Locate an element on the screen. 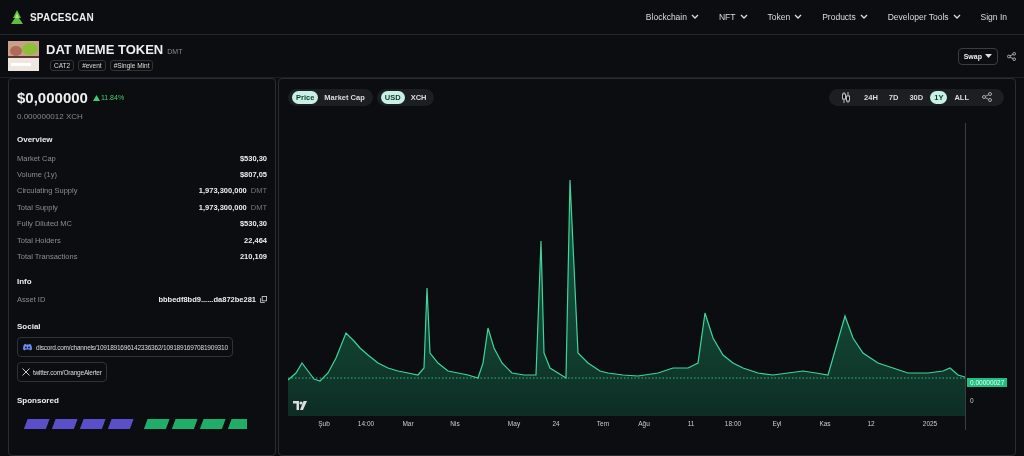  nav-link: Products is located at coordinates (845, 17).